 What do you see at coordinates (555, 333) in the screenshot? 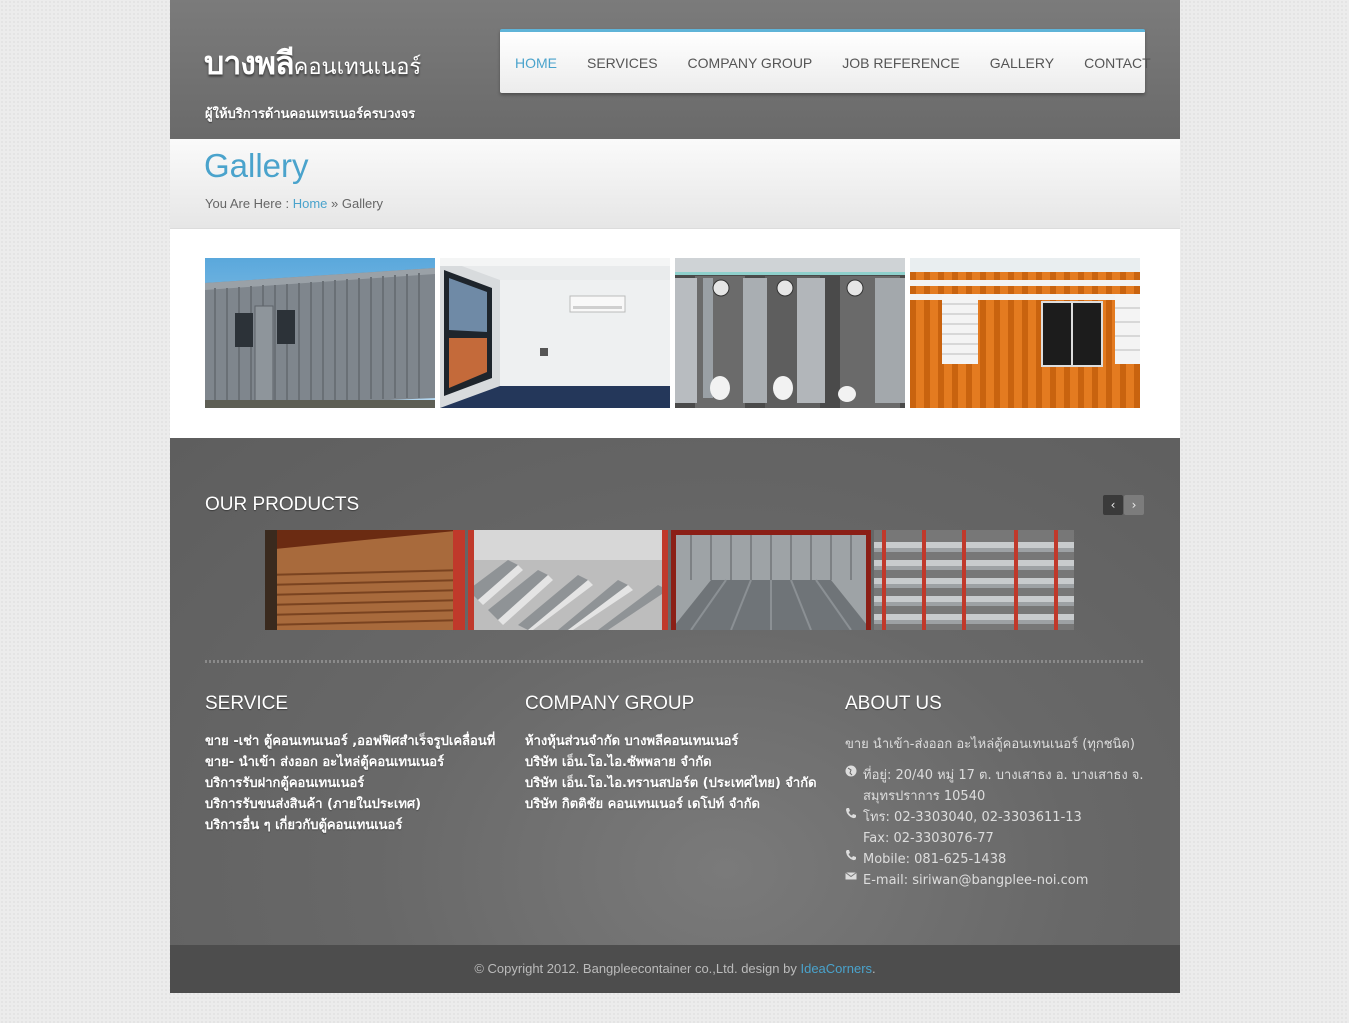
I see `gallery-image-container-interior` at bounding box center [555, 333].